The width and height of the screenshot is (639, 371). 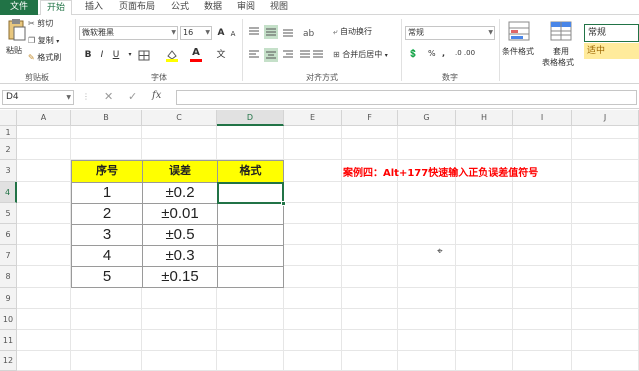 I want to click on currency-button: 💲, so click(x=413, y=53).